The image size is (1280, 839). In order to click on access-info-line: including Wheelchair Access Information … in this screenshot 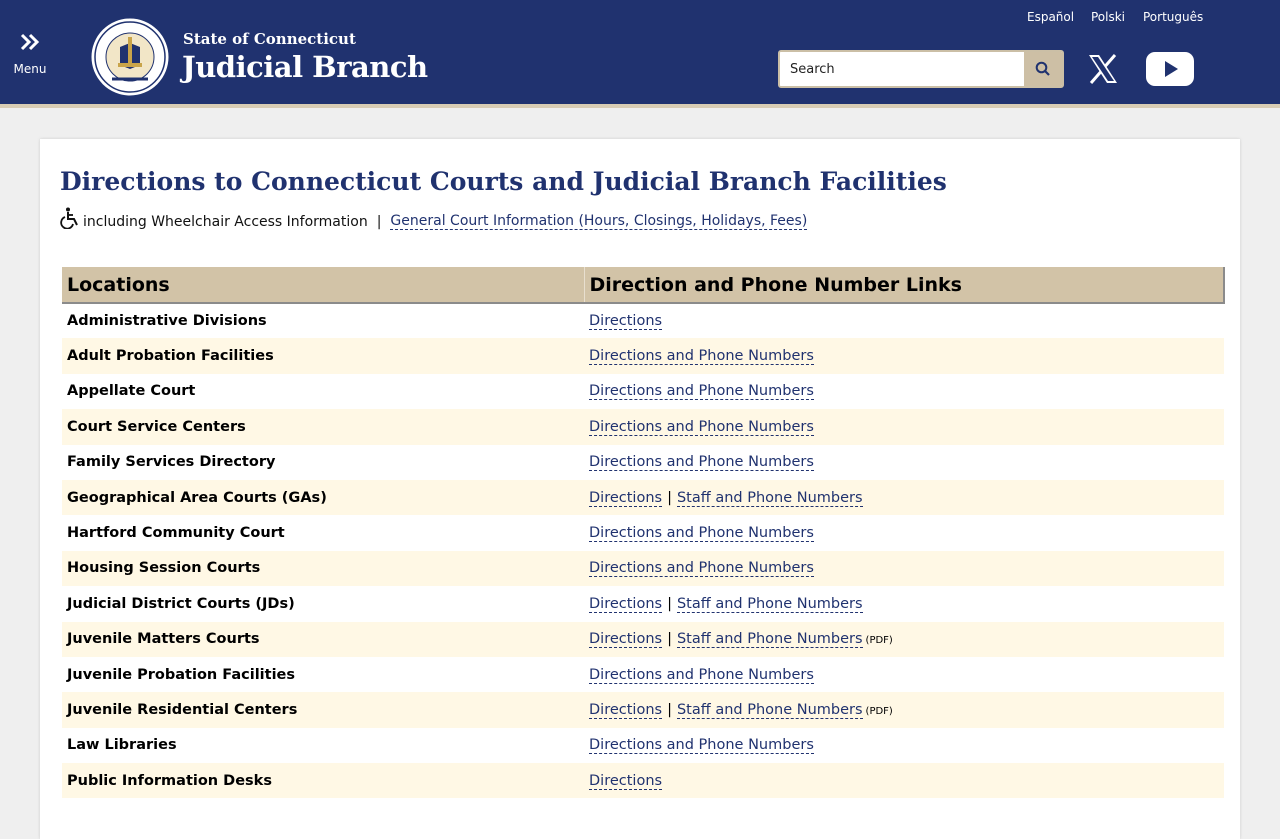, I will do `click(434, 218)`.